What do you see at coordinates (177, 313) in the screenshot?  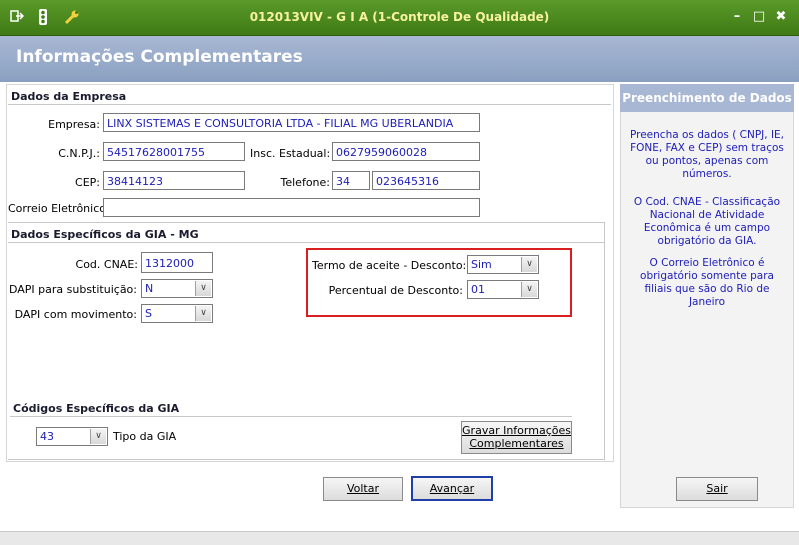 I see `dapi-movimento-select: S ∨` at bounding box center [177, 313].